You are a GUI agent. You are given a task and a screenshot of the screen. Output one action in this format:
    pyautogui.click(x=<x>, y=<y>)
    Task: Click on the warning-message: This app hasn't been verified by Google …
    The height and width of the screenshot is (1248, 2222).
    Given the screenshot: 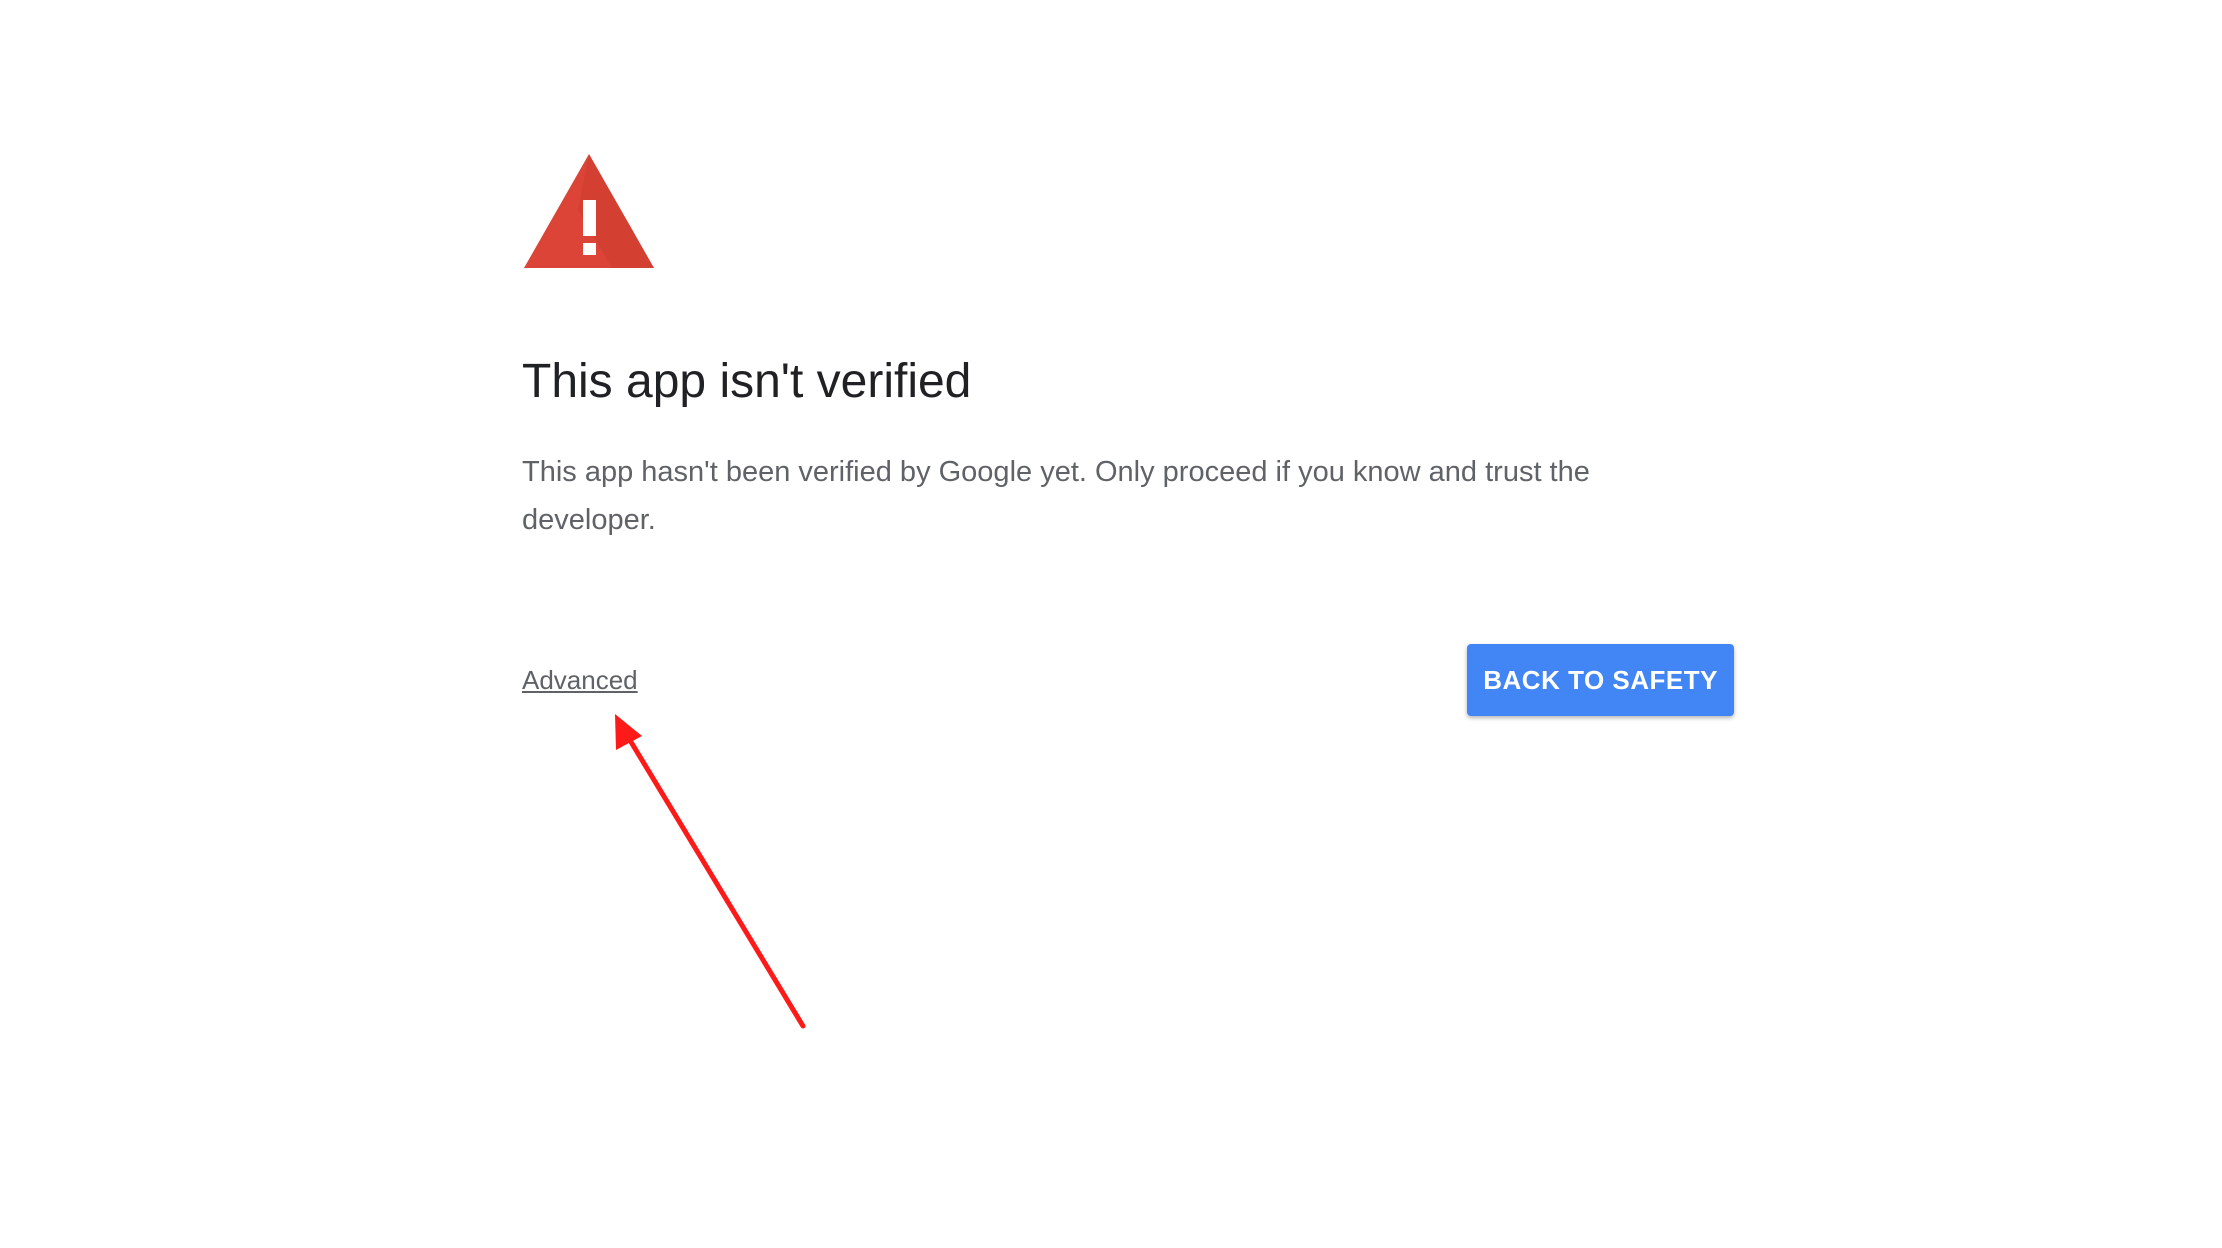 What is the action you would take?
    pyautogui.click(x=1056, y=496)
    